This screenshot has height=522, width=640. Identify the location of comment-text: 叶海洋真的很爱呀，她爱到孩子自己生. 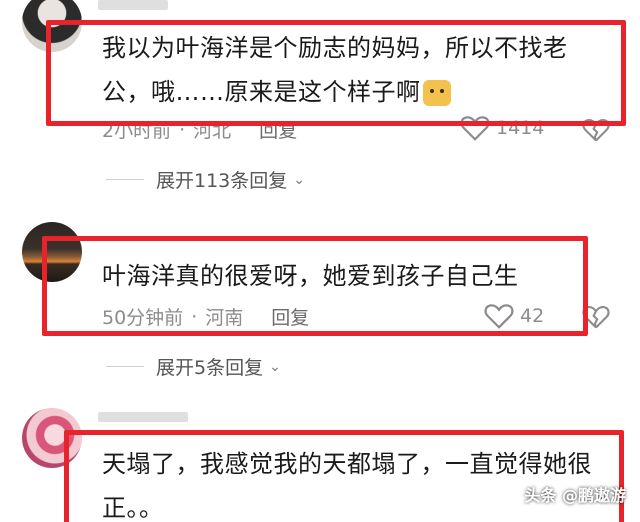
(310, 276).